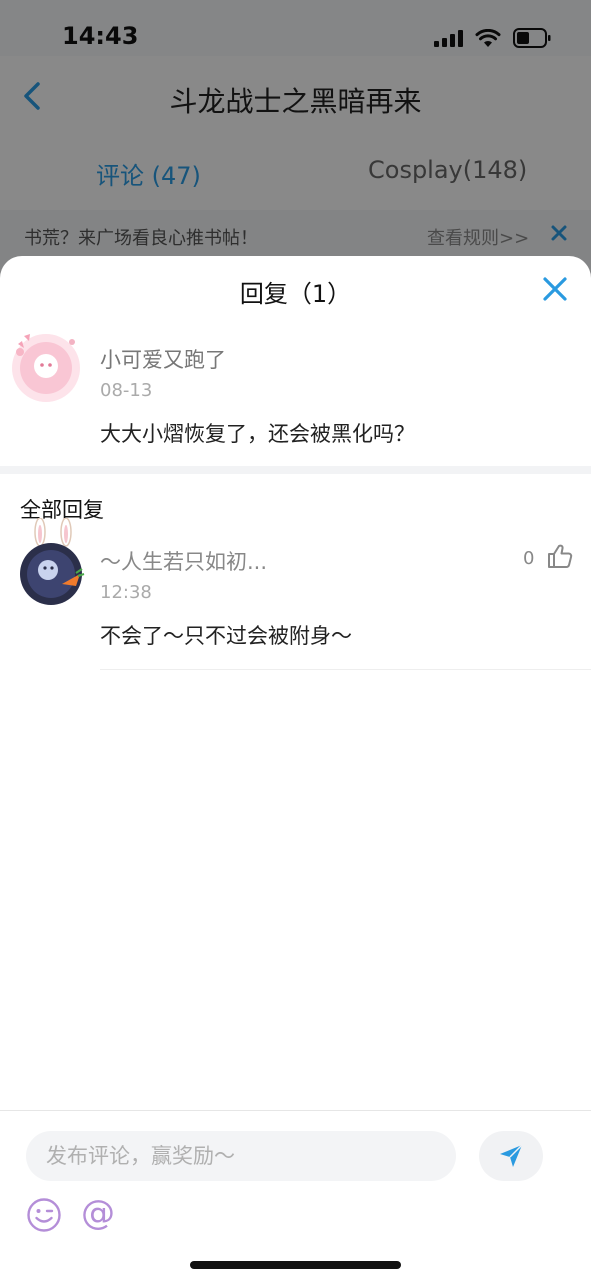 The image size is (591, 1280). I want to click on comment-input-bar: @, so click(295, 1195).